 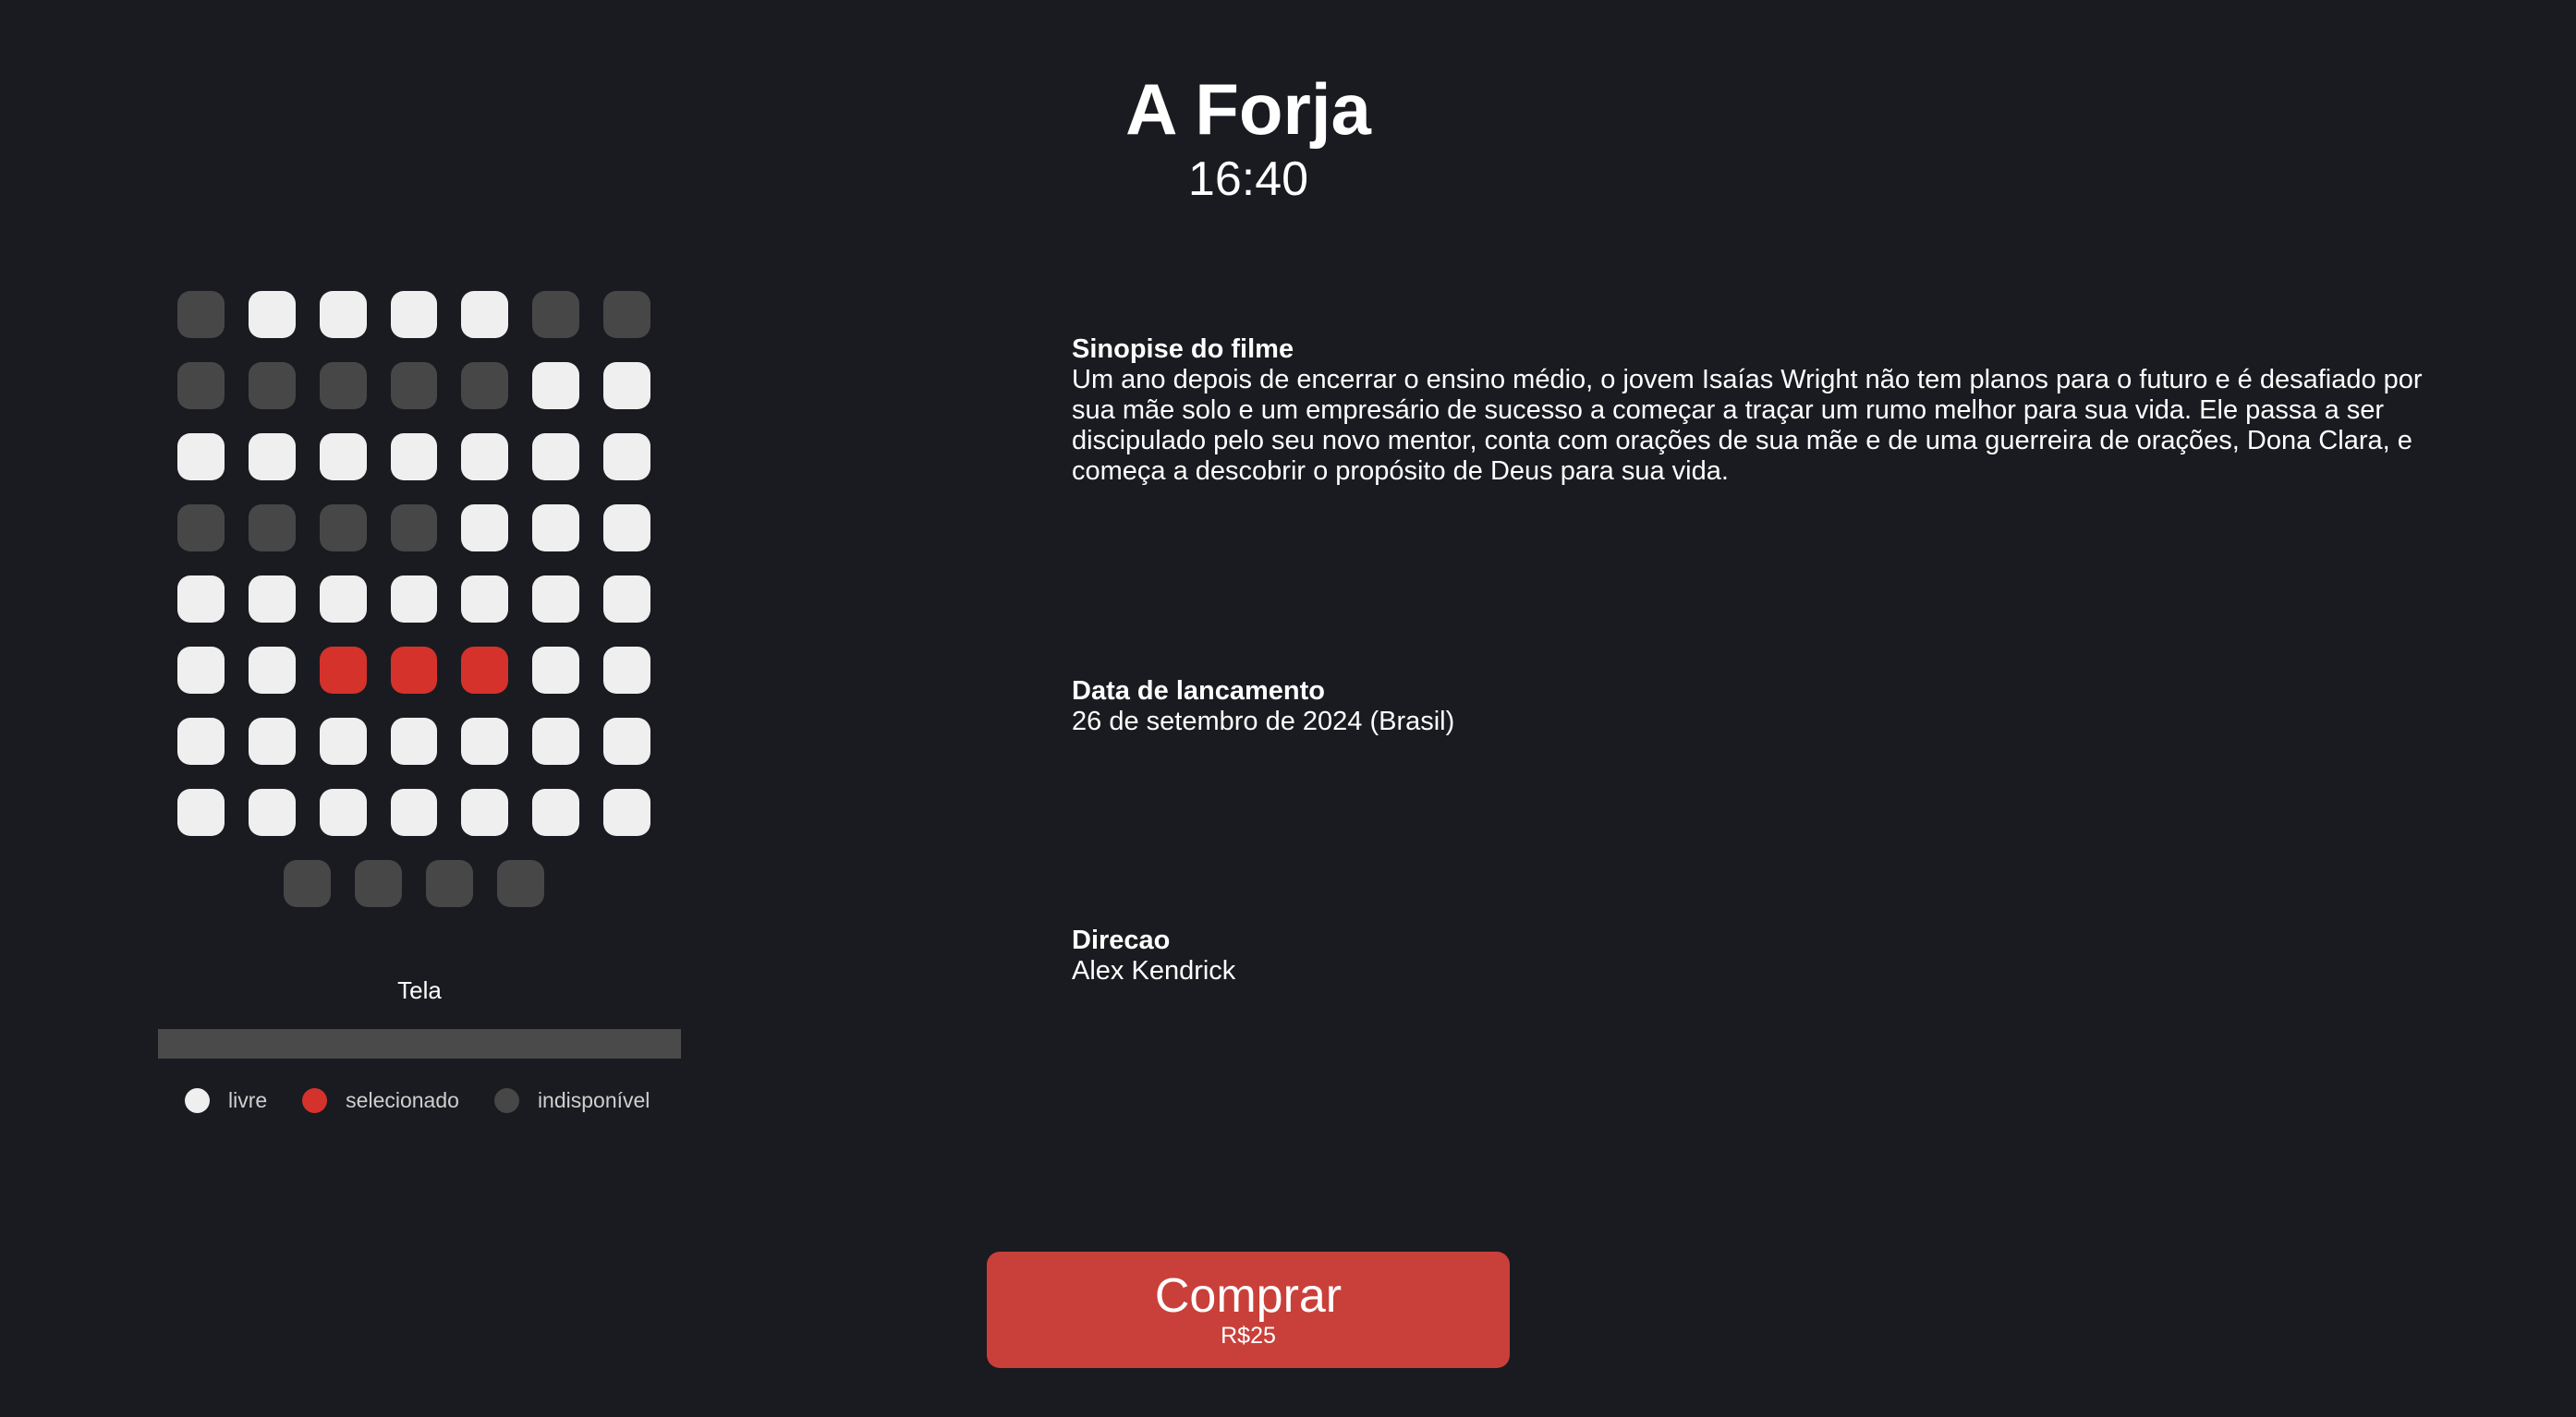 What do you see at coordinates (226, 1100) in the screenshot?
I see `legend-item-free: livre` at bounding box center [226, 1100].